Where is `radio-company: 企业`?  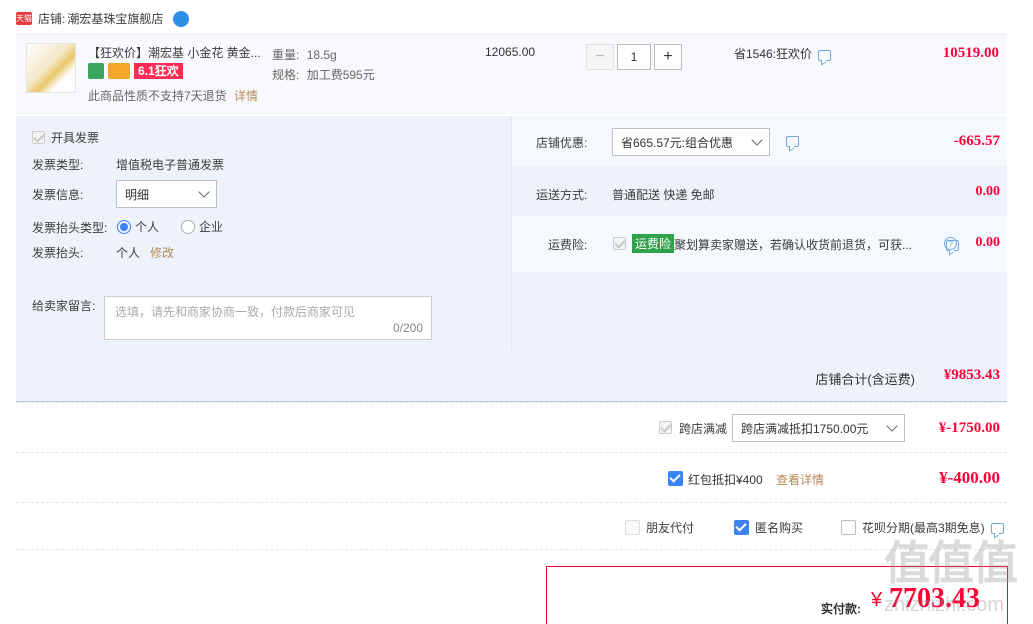
radio-company: 企业 is located at coordinates (202, 226).